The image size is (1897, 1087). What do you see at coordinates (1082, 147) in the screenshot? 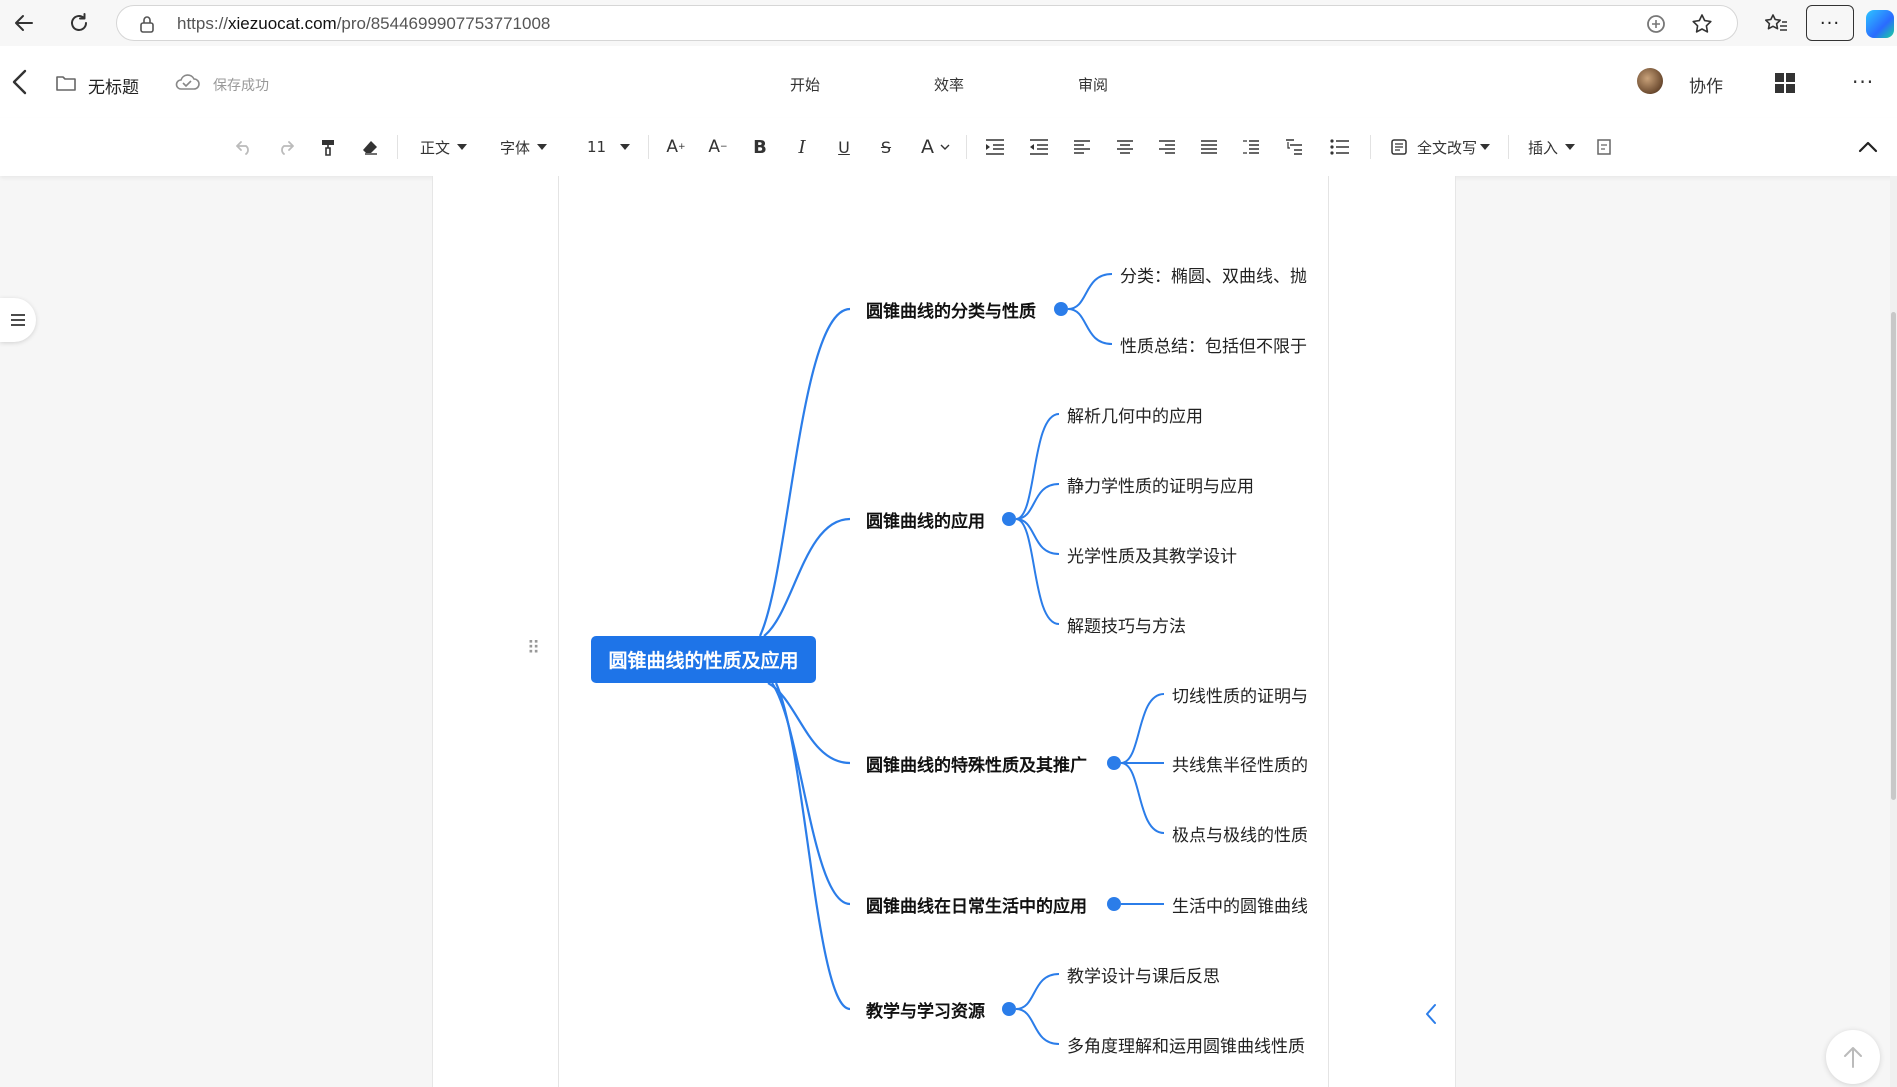
I see `align-left-icon` at bounding box center [1082, 147].